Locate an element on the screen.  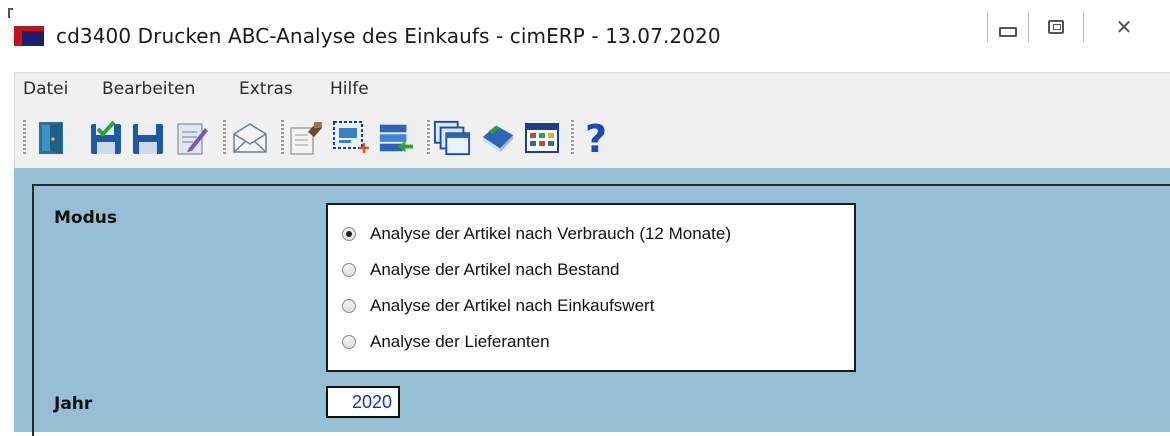
mail-button is located at coordinates (250, 138).